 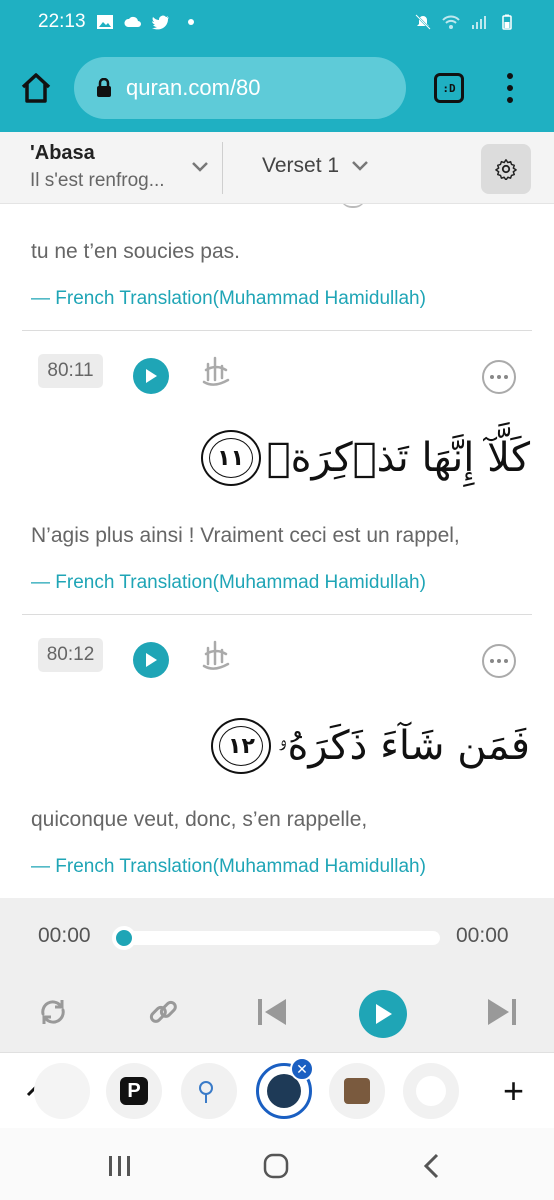 I want to click on settings-button, so click(x=506, y=169).